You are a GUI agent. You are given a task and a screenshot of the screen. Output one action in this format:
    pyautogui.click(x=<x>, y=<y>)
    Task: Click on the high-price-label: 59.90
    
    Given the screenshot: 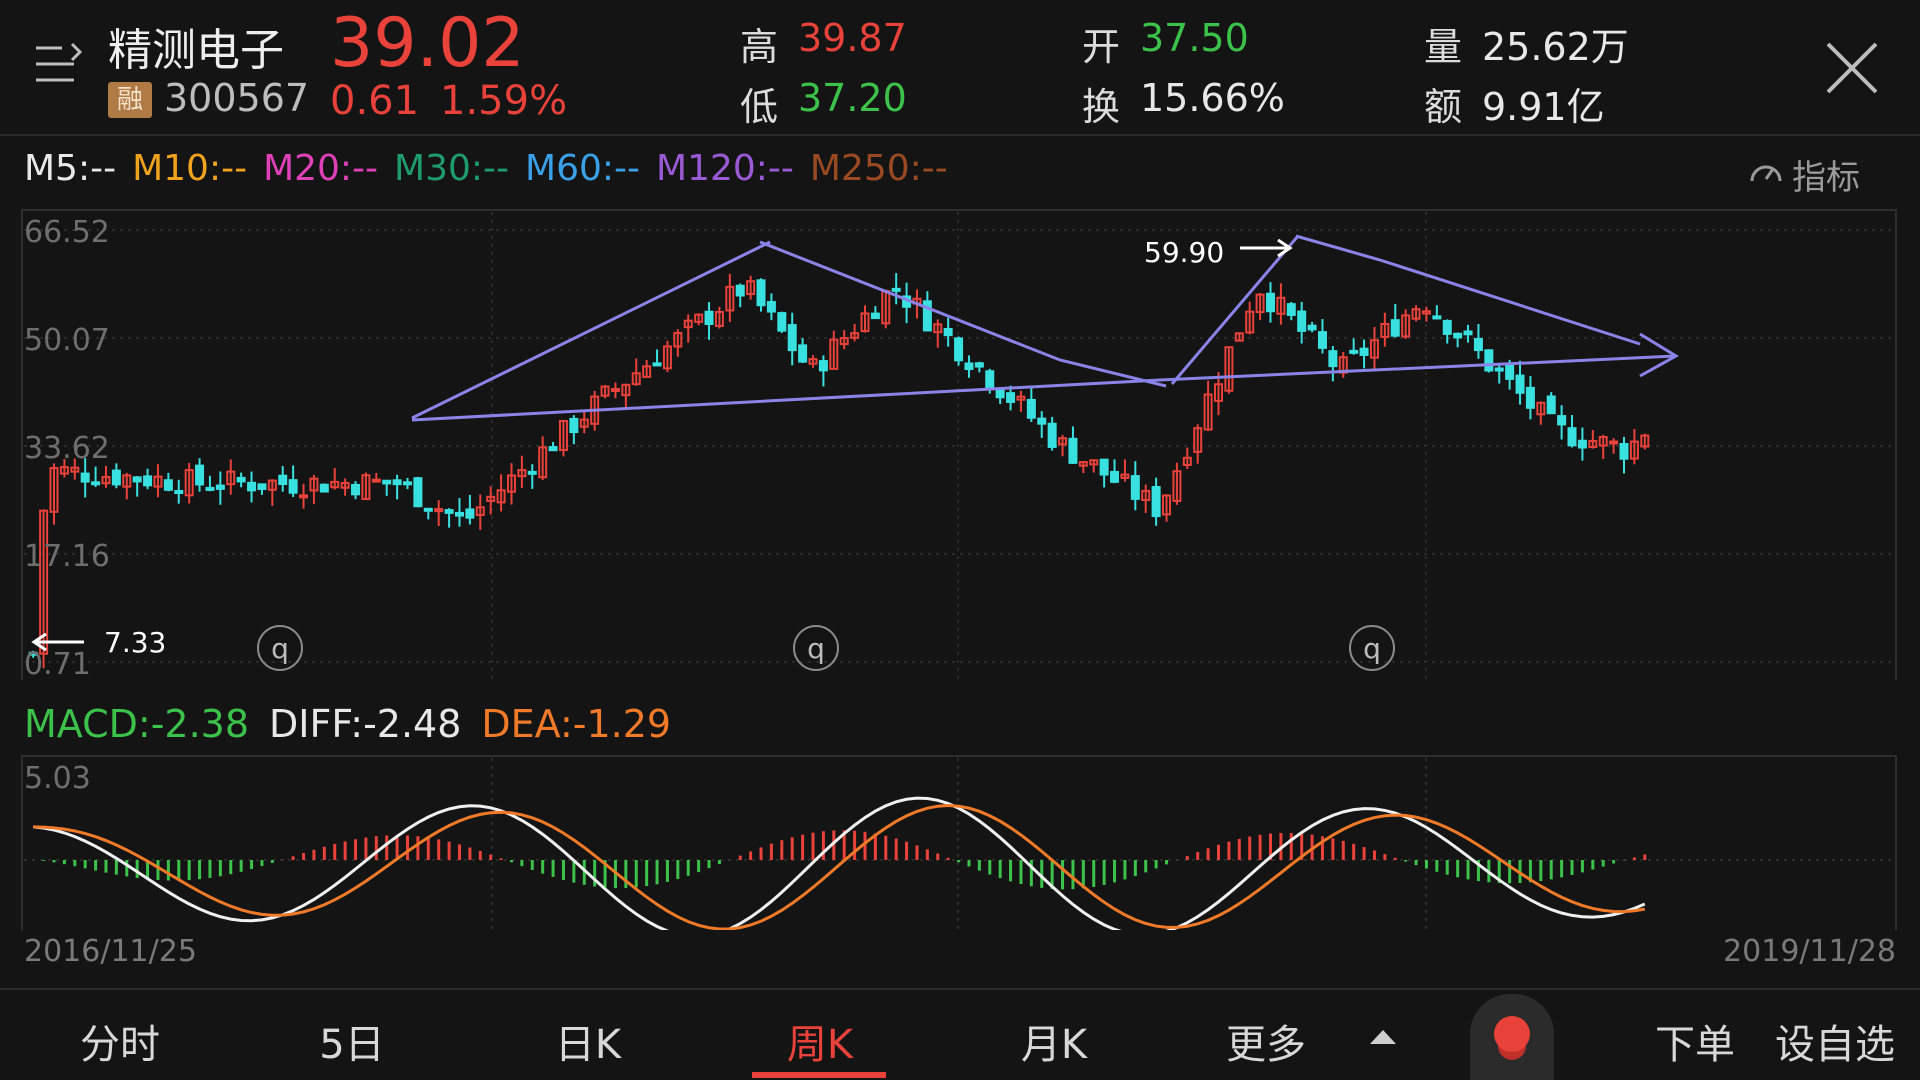 What is the action you would take?
    pyautogui.click(x=1184, y=252)
    